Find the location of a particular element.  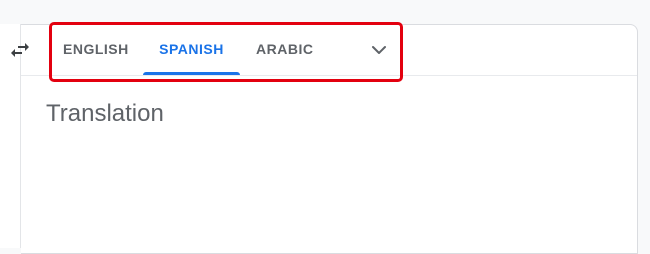

tab-arabic: ARABIC is located at coordinates (284, 49).